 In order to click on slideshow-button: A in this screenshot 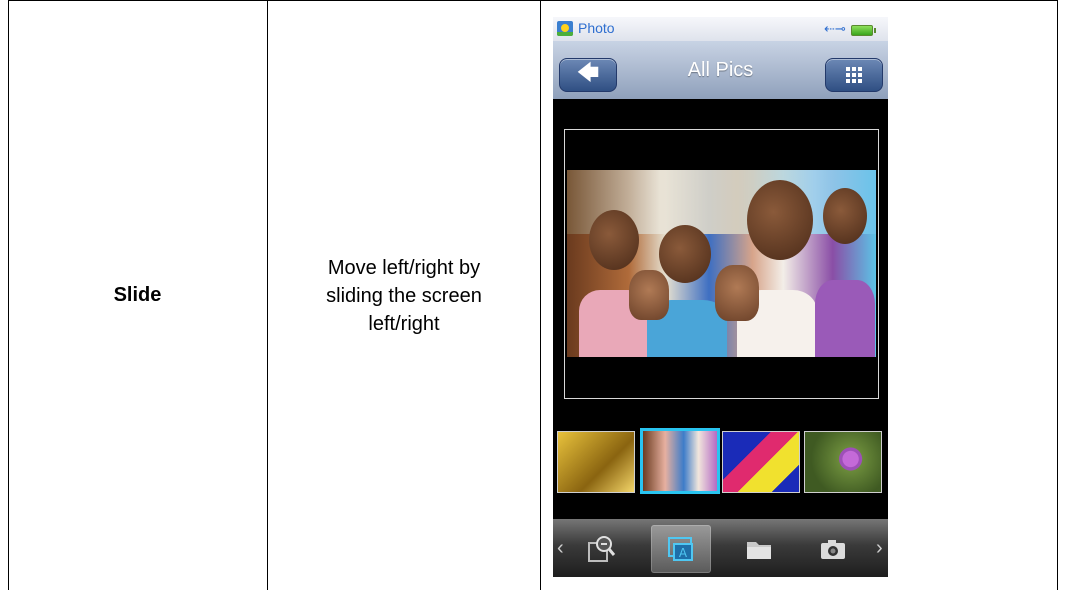, I will do `click(681, 549)`.